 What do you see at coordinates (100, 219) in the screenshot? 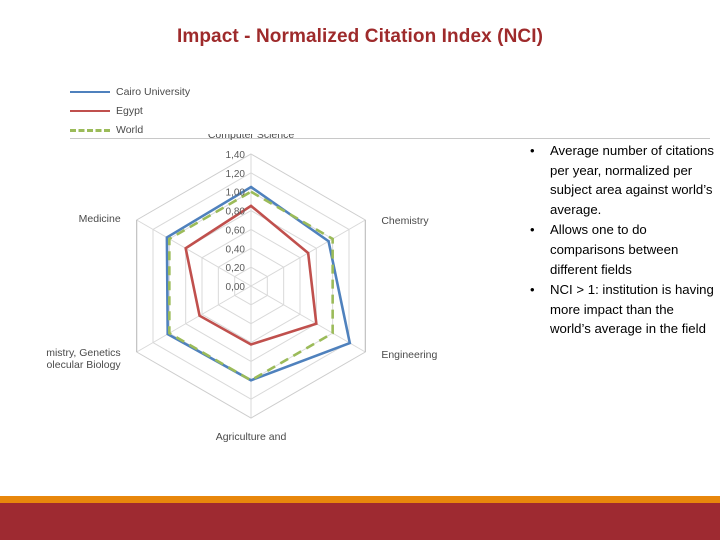
I see `radar-category-label: Medicine` at bounding box center [100, 219].